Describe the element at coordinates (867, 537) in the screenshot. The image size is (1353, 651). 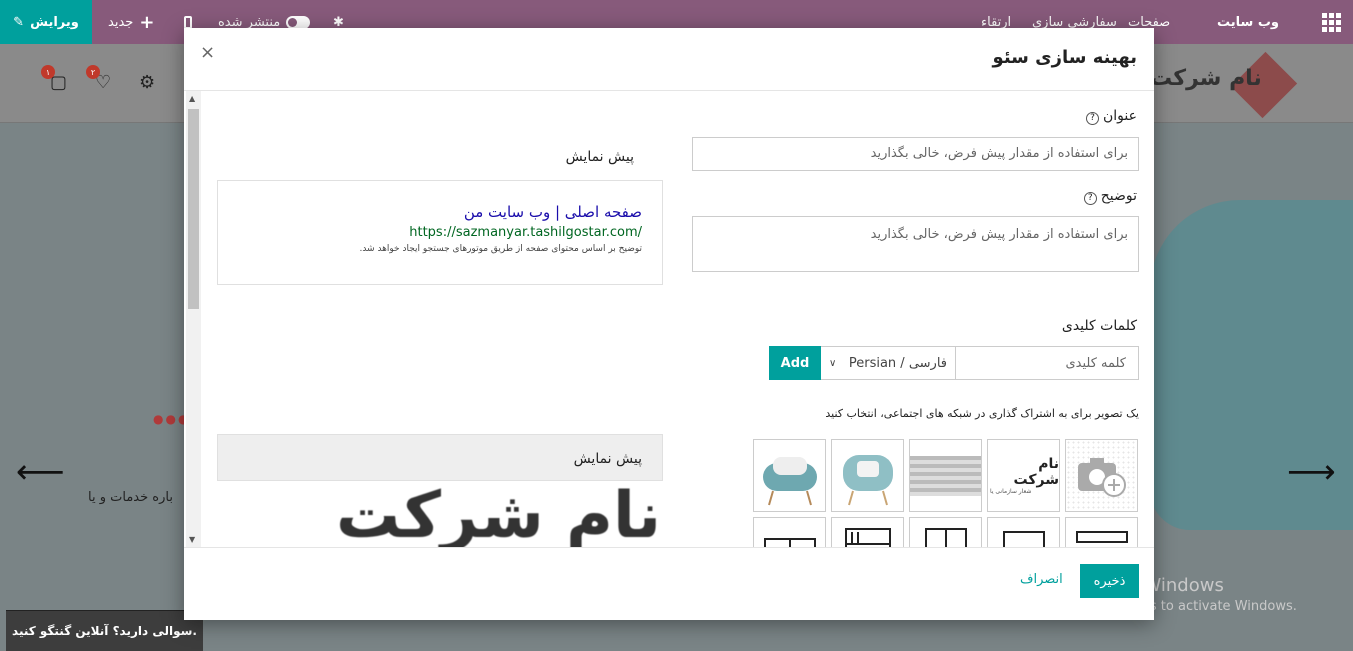
I see `bookshelf-icon` at that location.